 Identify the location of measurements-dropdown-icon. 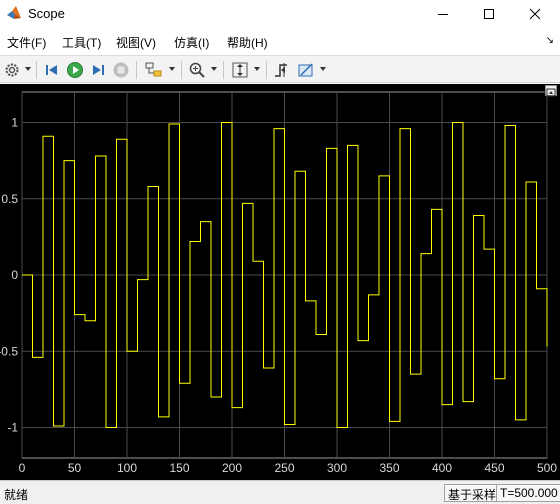
(323, 69).